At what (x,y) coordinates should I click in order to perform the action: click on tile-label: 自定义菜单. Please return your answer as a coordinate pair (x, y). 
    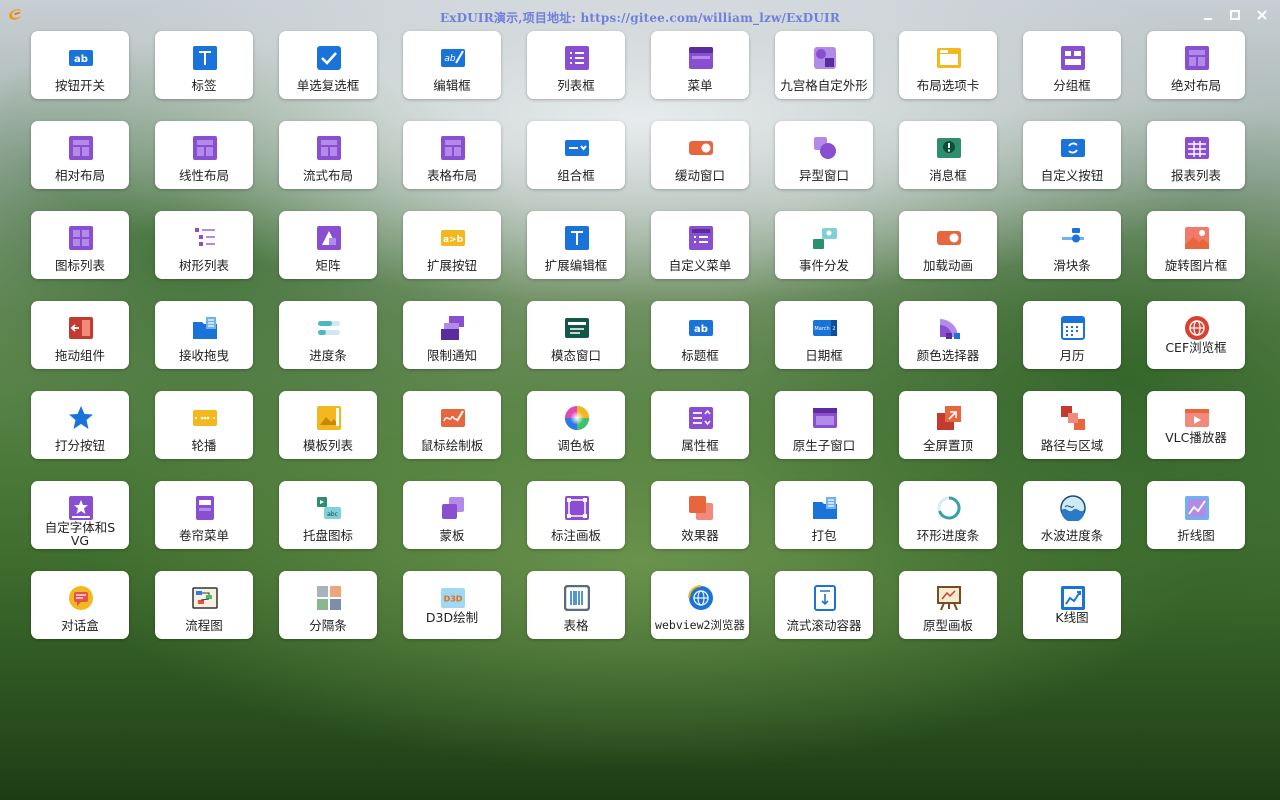
    Looking at the image, I should click on (700, 265).